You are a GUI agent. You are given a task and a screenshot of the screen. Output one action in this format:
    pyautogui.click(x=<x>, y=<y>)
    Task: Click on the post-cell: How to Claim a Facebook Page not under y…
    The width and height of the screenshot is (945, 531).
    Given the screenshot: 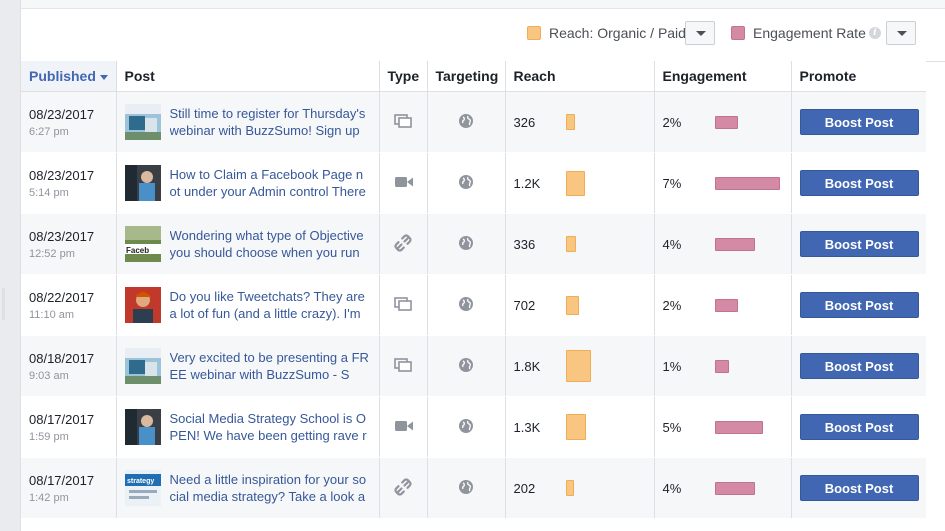 What is the action you would take?
    pyautogui.click(x=248, y=183)
    